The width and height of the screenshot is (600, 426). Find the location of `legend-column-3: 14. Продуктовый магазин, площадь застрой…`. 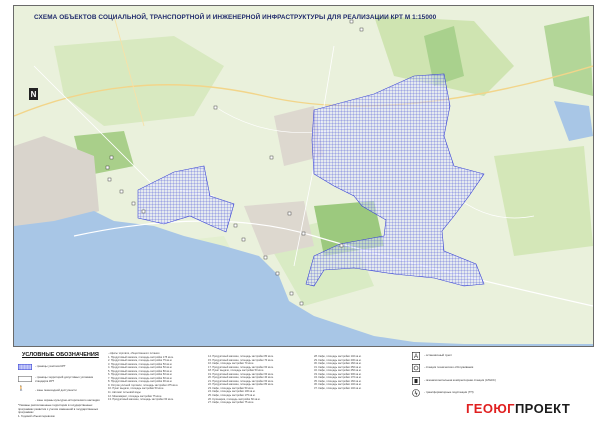

legend-column-3: 14. Продуктовый магазин, площадь застрой… is located at coordinates (241, 380).